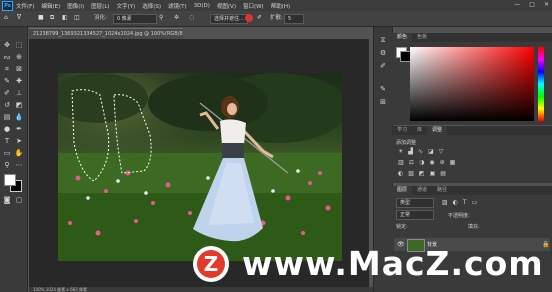 The width and height of the screenshot is (552, 292). What do you see at coordinates (7, 165) in the screenshot?
I see `zoom-tool-icon: ⚲` at bounding box center [7, 165].